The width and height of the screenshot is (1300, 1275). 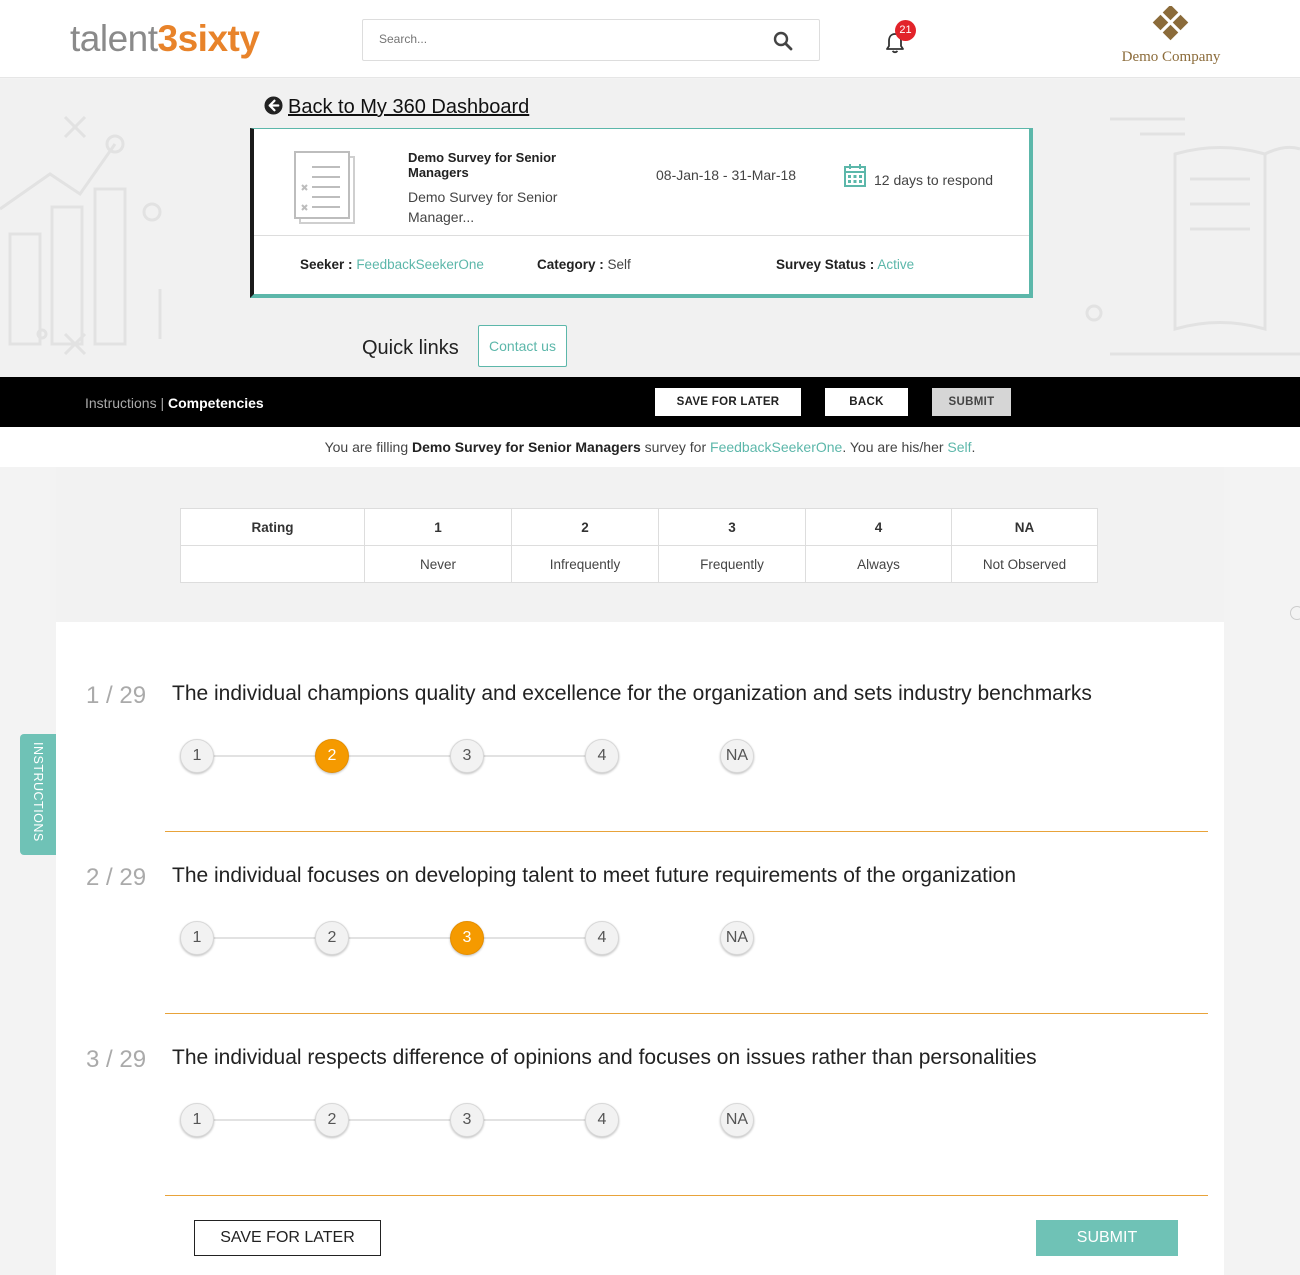 What do you see at coordinates (1107, 1238) in the screenshot?
I see `submit-button-bottom: SUBMIT` at bounding box center [1107, 1238].